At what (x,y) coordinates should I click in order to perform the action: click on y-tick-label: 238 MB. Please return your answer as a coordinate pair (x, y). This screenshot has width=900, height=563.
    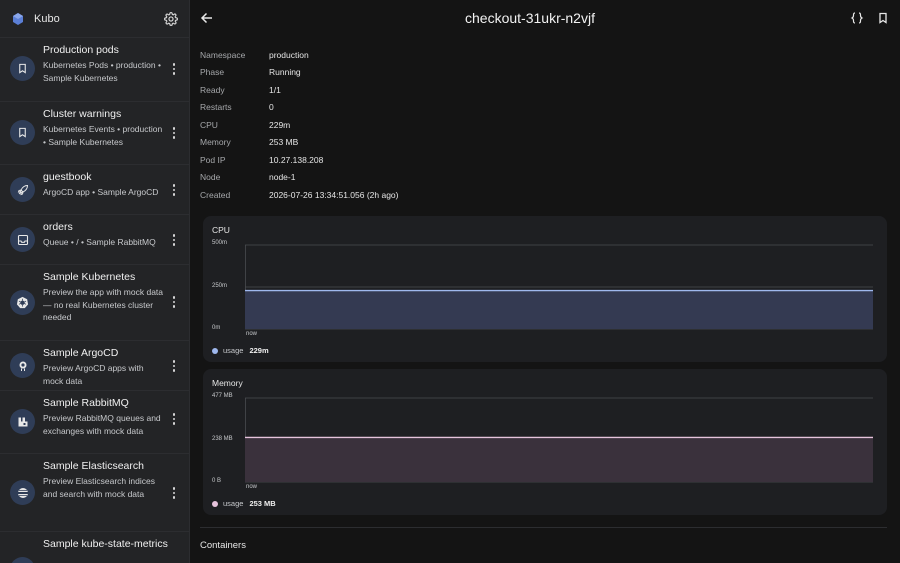
    Looking at the image, I should click on (222, 439).